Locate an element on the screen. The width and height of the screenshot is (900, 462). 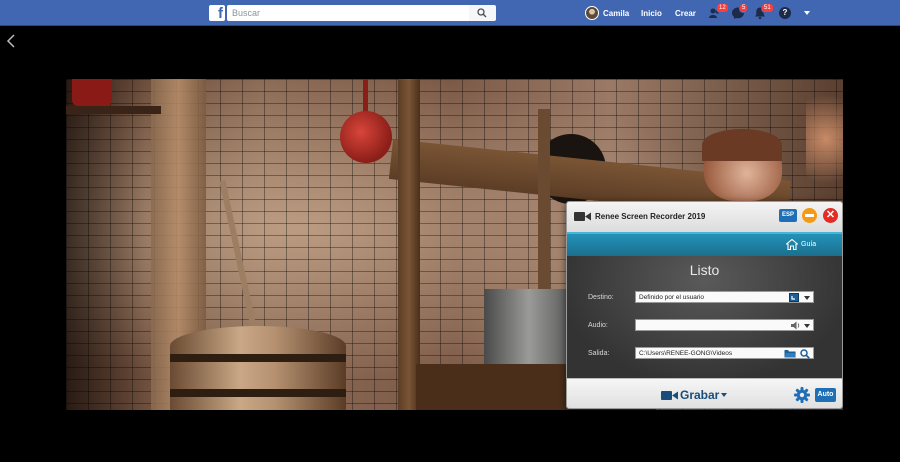
audio-select is located at coordinates (724, 325).